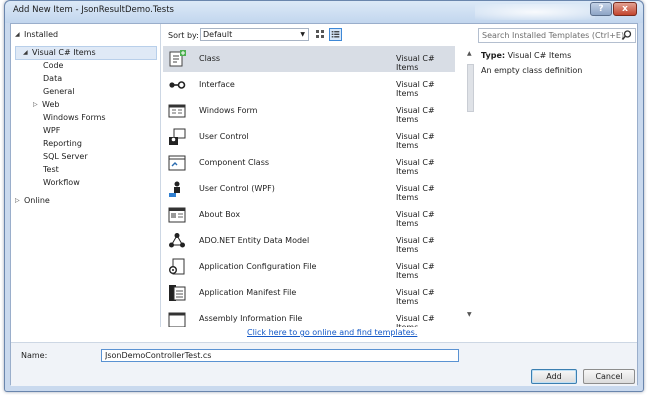 This screenshot has width=650, height=395. I want to click on windows-form-icon, so click(177, 111).